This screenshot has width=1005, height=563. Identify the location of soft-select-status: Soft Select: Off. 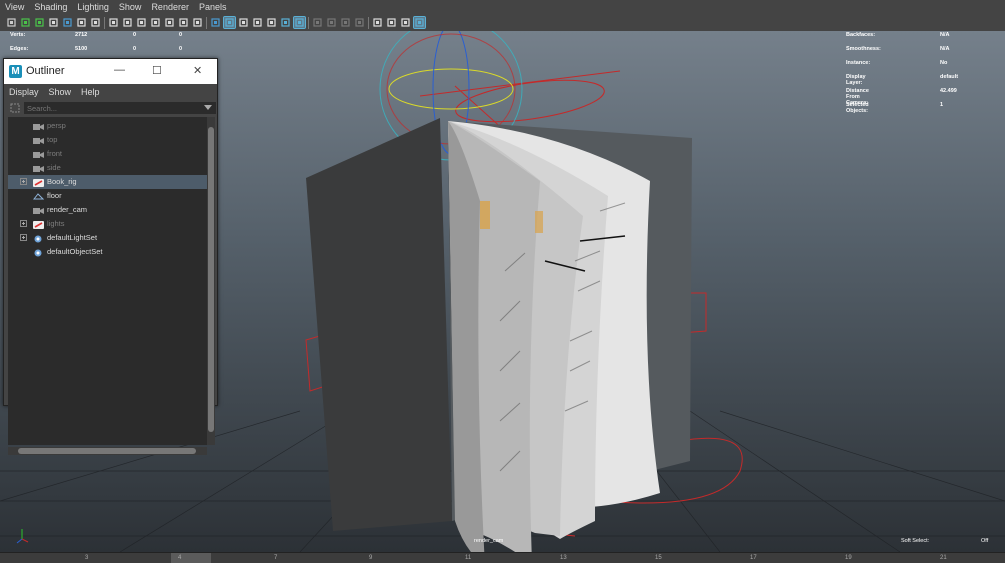
(944, 541).